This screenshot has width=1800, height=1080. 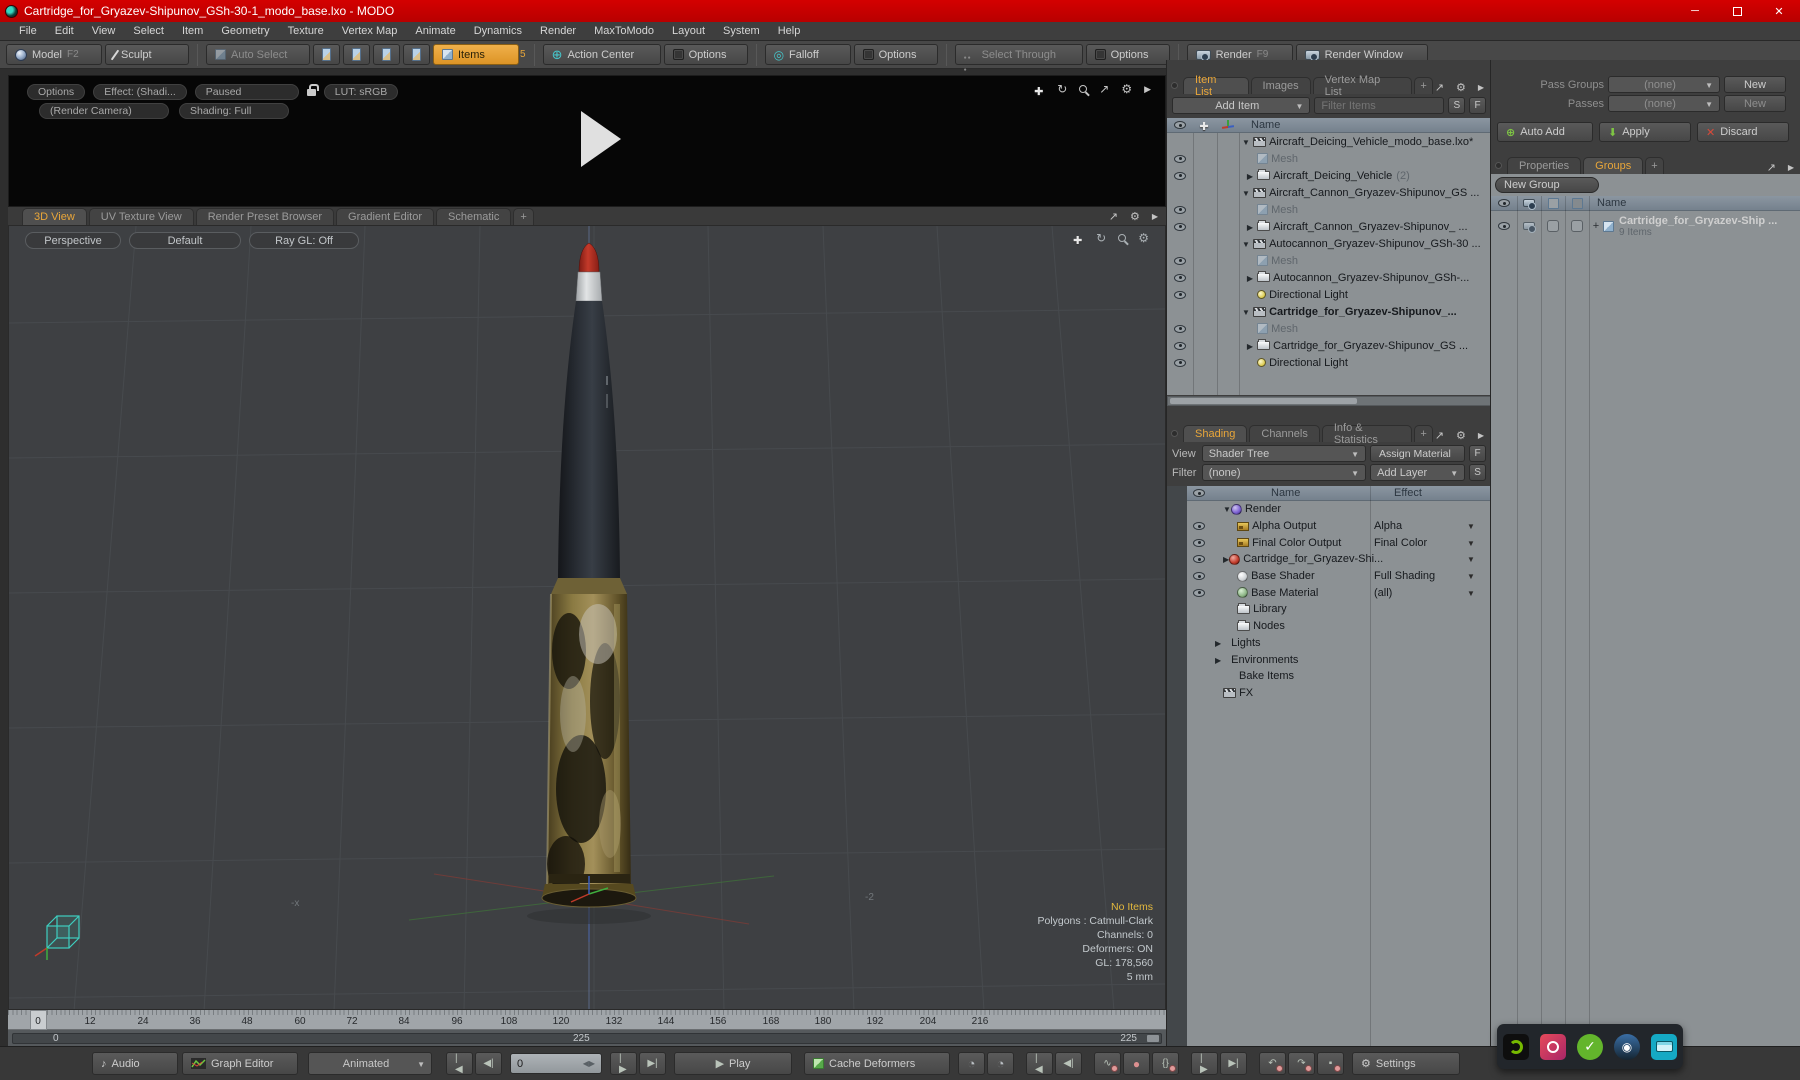 I want to click on preview-shading-button: Shading: Full, so click(x=234, y=111).